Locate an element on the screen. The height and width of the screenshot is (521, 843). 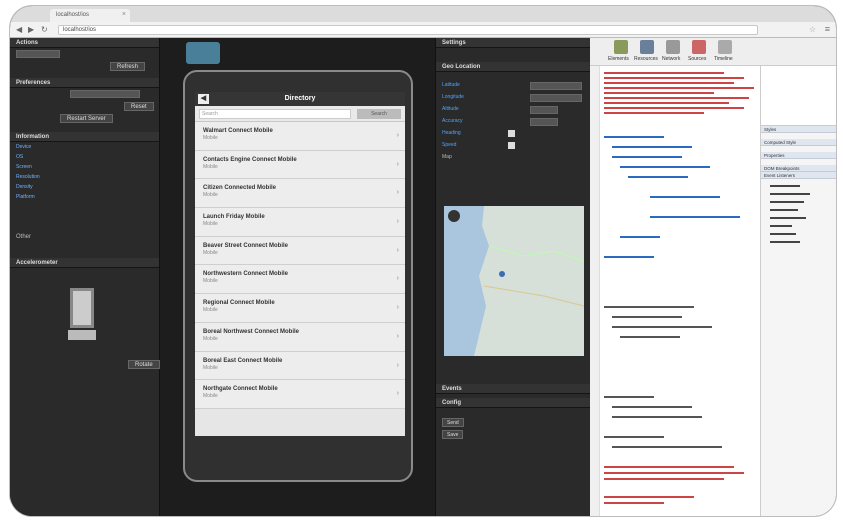
info-line: Screen is located at coordinates (24, 167).